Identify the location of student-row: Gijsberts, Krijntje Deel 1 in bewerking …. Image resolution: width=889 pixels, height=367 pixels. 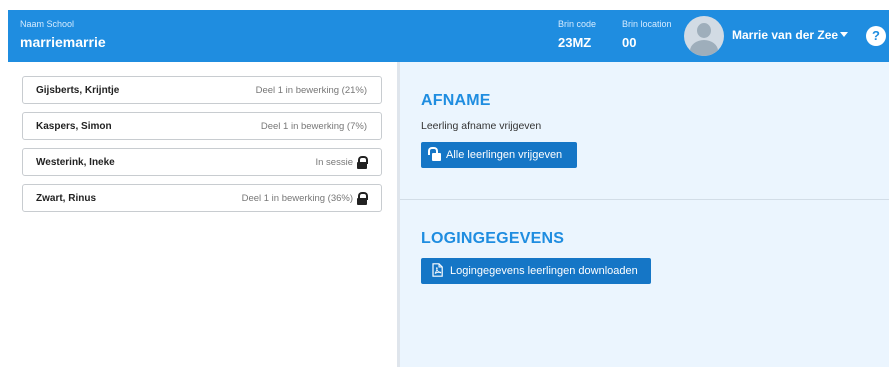
(202, 90).